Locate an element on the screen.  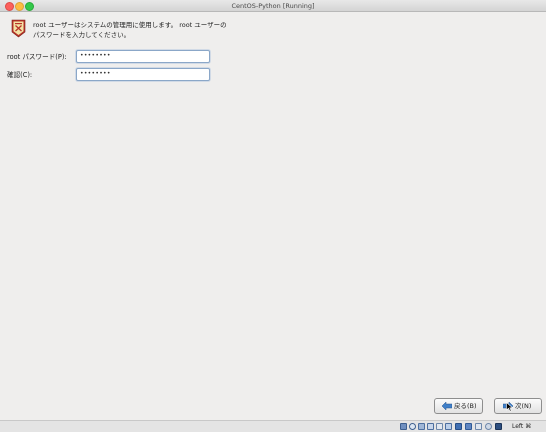
next-button: 次(N) is located at coordinates (518, 406).